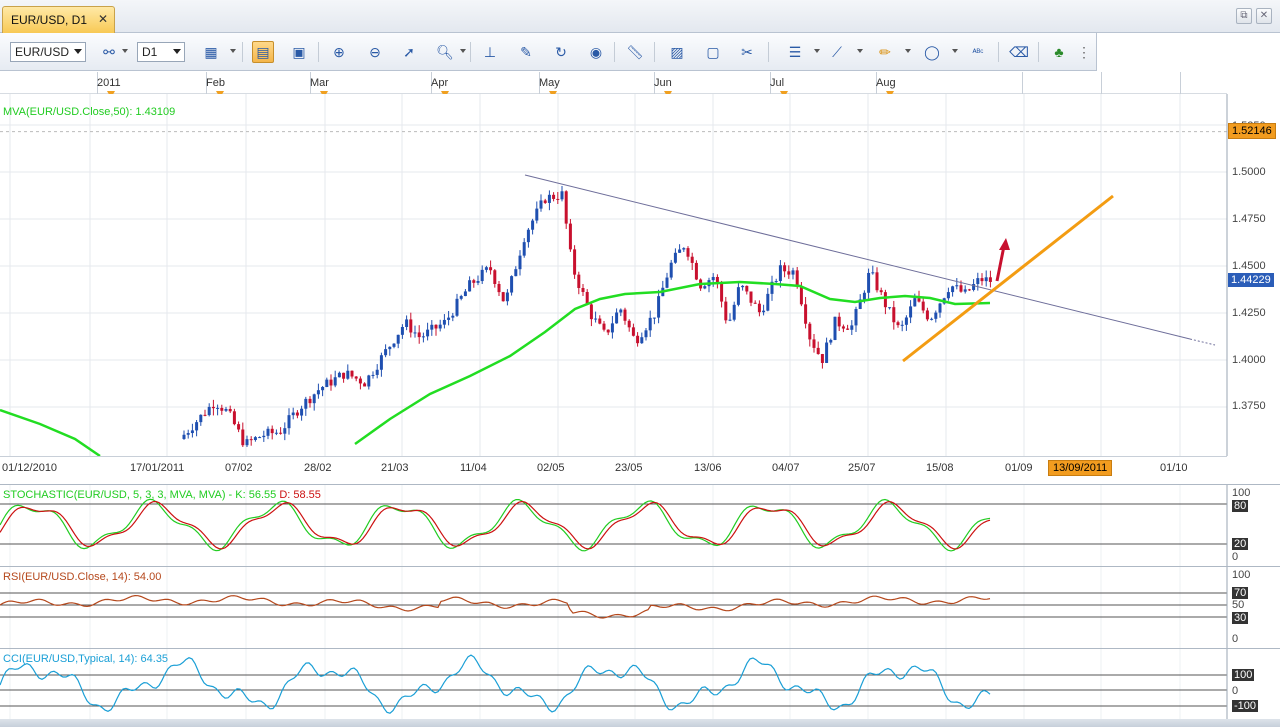 The image size is (1280, 727). I want to click on high-price-badge: 1.52146, so click(1252, 131).